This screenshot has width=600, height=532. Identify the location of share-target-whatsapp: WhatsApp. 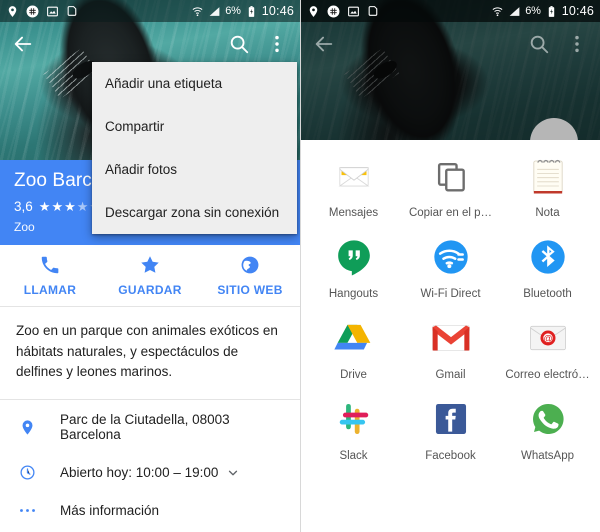
(547, 429).